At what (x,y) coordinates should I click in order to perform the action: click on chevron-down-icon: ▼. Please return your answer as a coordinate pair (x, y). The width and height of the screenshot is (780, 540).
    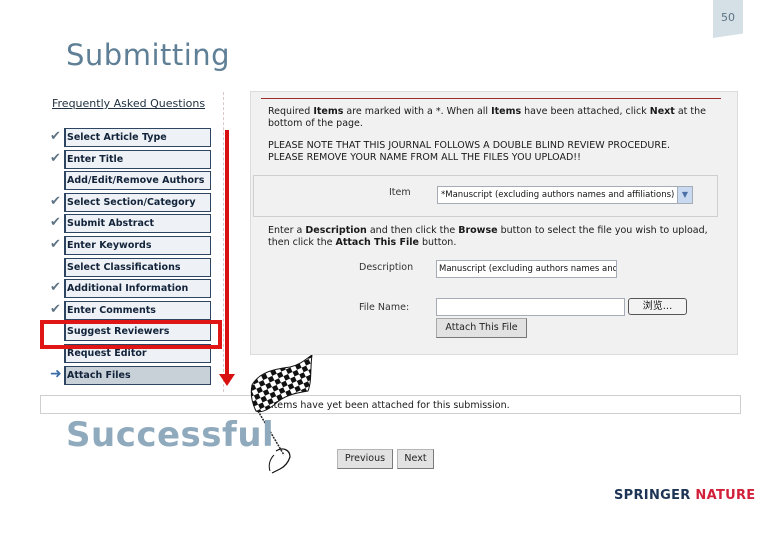
    Looking at the image, I should click on (684, 195).